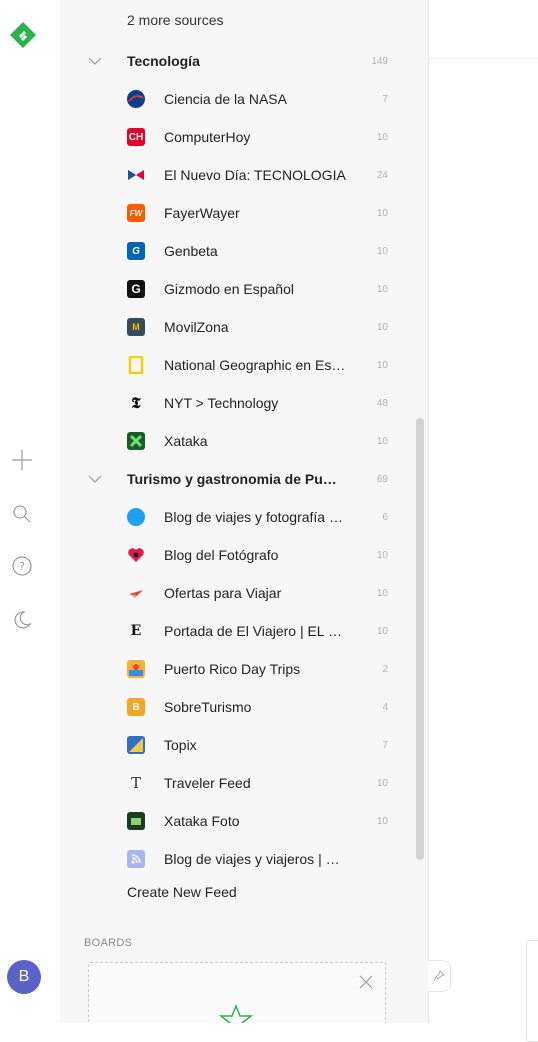 The image size is (538, 1042). What do you see at coordinates (244, 745) in the screenshot?
I see `feed-row: Topix 7` at bounding box center [244, 745].